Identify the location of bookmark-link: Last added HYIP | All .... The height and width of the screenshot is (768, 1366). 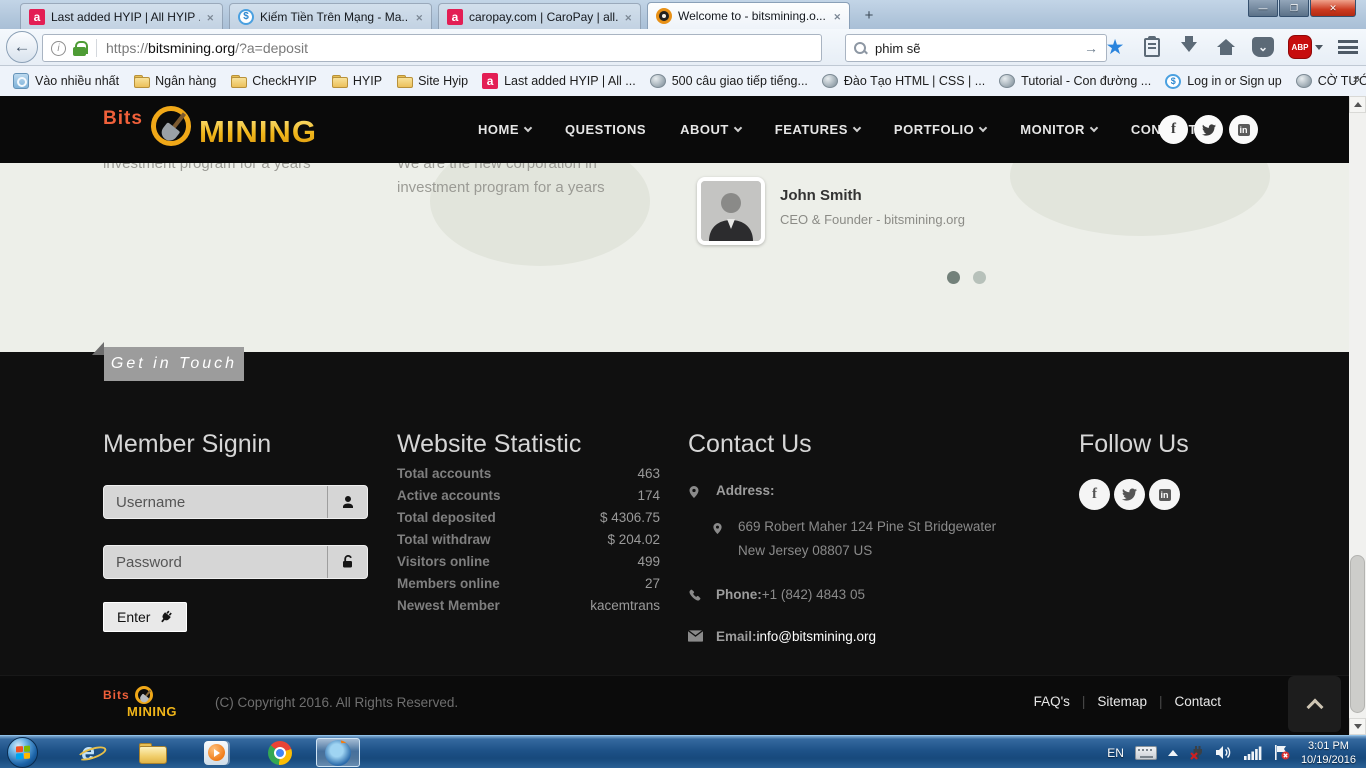
(559, 81).